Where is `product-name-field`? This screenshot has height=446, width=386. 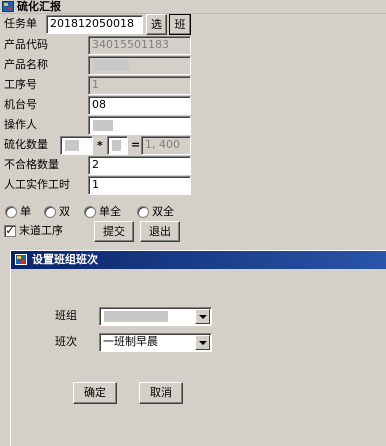 product-name-field is located at coordinates (139, 65).